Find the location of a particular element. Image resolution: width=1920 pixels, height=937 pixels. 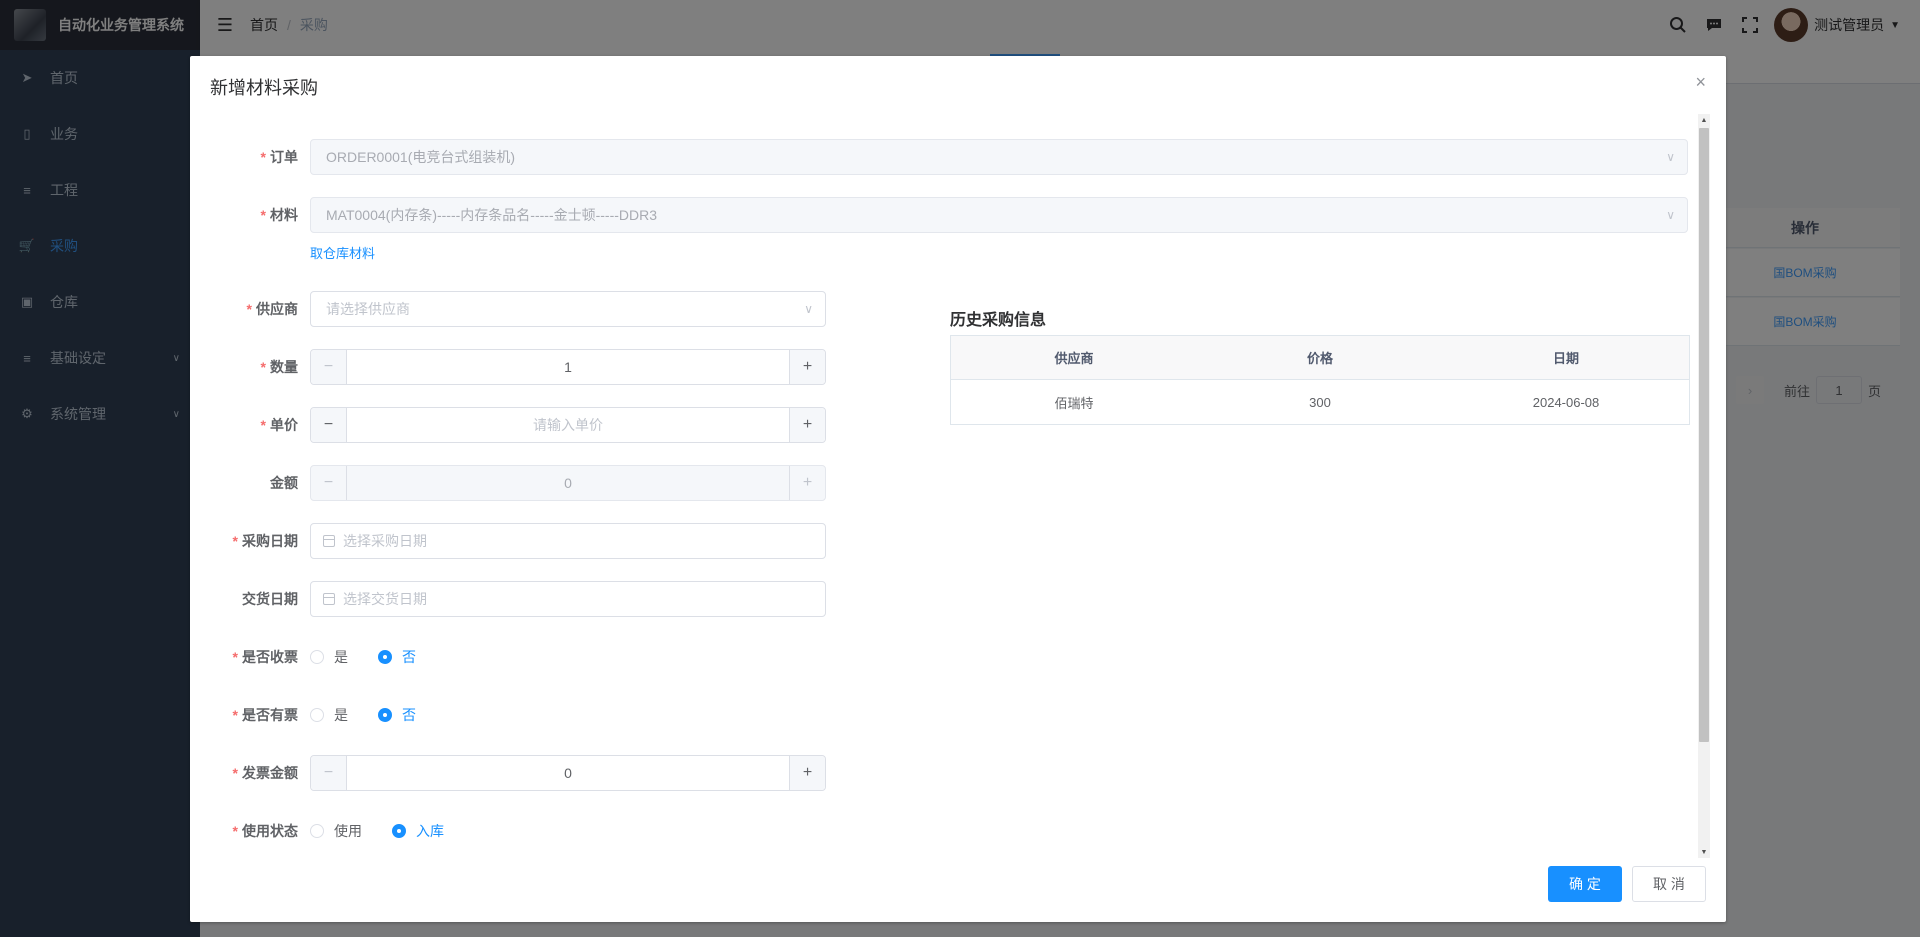

form-row-quantity: * 数量 − 1 + is located at coordinates (513, 367).